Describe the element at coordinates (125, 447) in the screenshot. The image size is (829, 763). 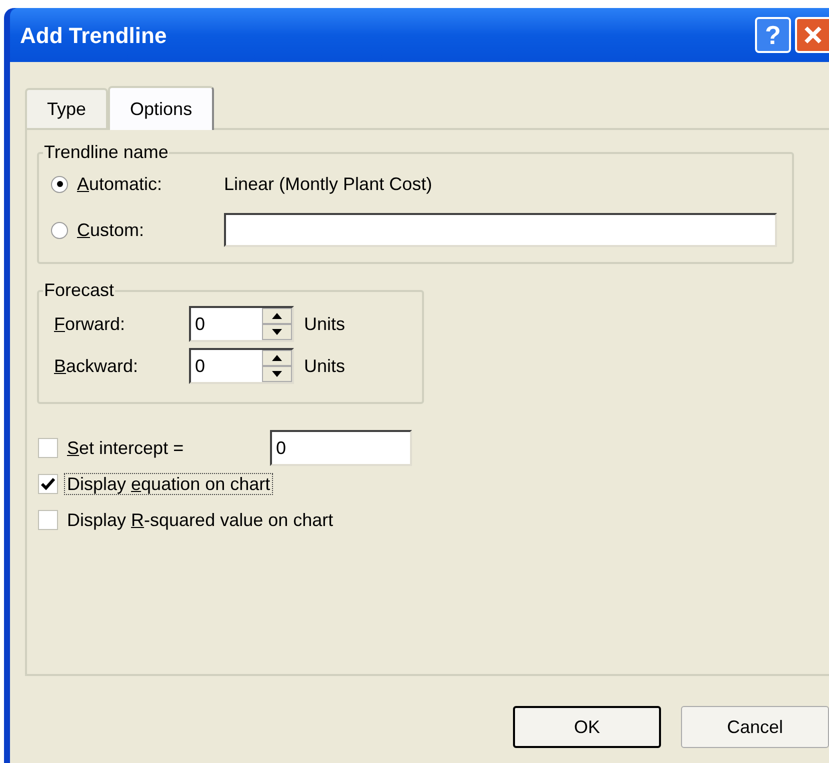
I see `checkbox-label: Set intercept =` at that location.